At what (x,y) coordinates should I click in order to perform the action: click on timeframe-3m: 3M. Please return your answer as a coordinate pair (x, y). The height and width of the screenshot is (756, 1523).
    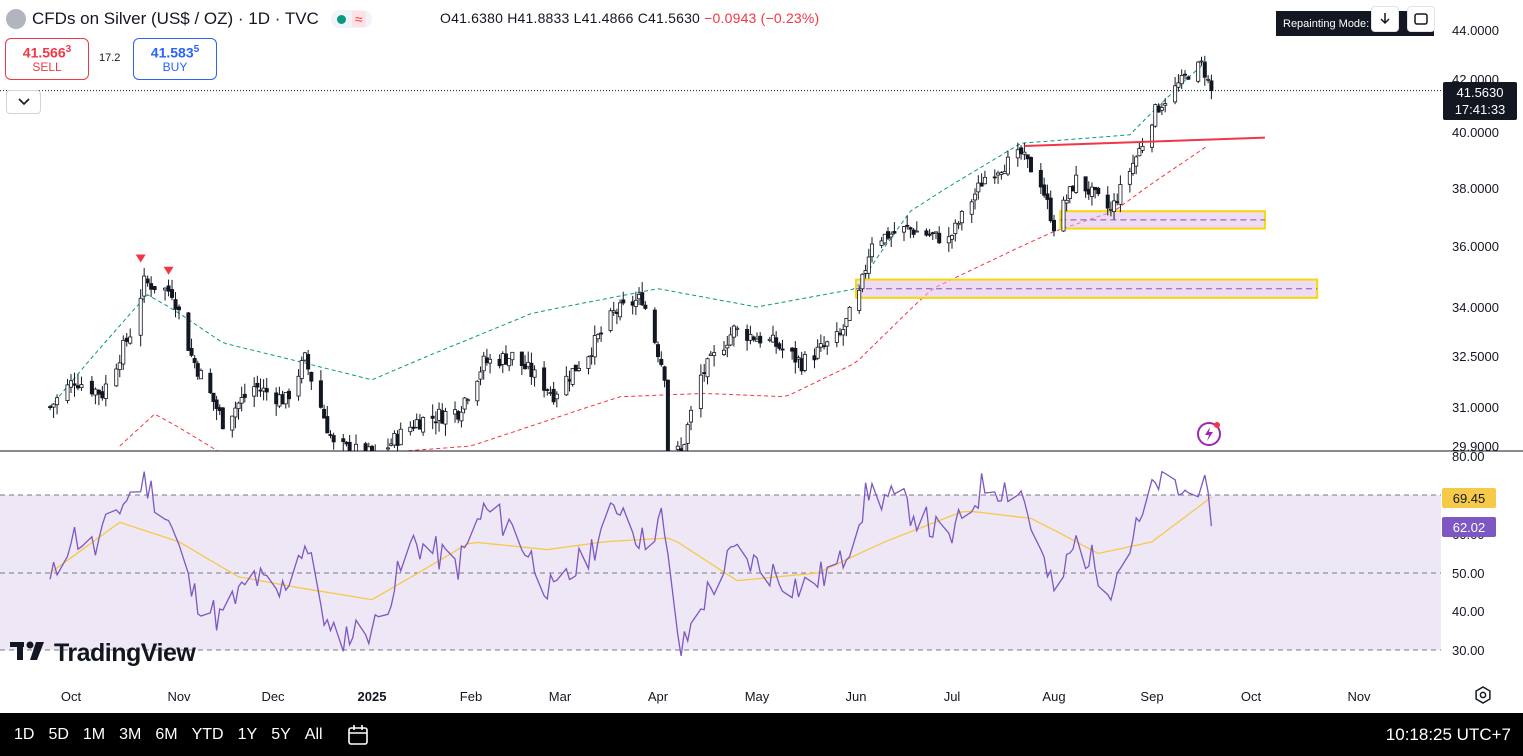
    Looking at the image, I should click on (130, 735).